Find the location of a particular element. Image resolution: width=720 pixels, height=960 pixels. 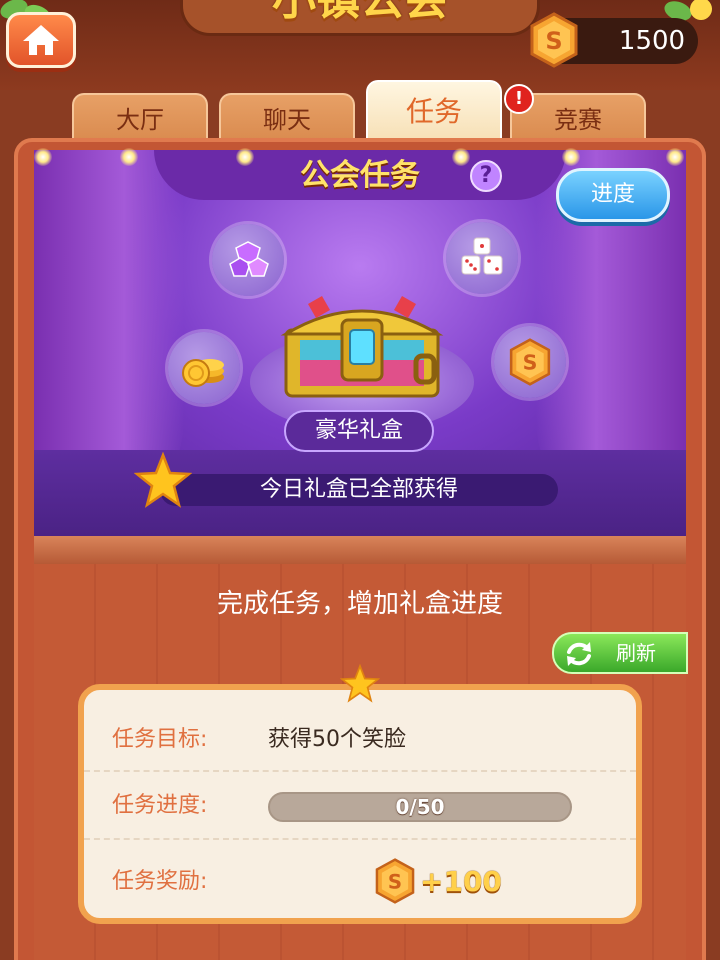

tab-chat: 聊天 is located at coordinates (287, 118).